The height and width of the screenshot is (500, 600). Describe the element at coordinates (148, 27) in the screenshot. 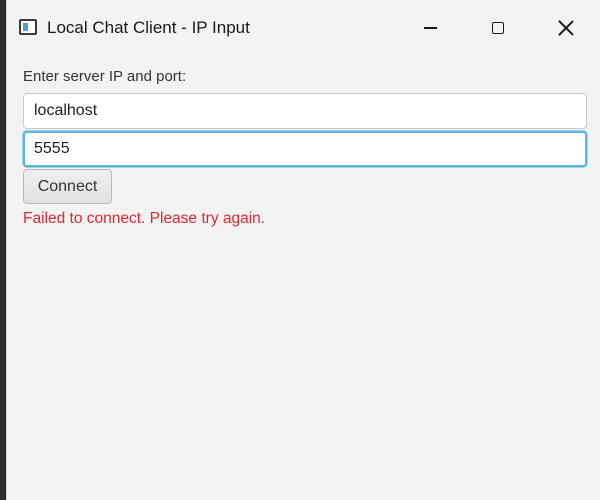

I see `window-title: Local Chat Client - IP Input` at that location.